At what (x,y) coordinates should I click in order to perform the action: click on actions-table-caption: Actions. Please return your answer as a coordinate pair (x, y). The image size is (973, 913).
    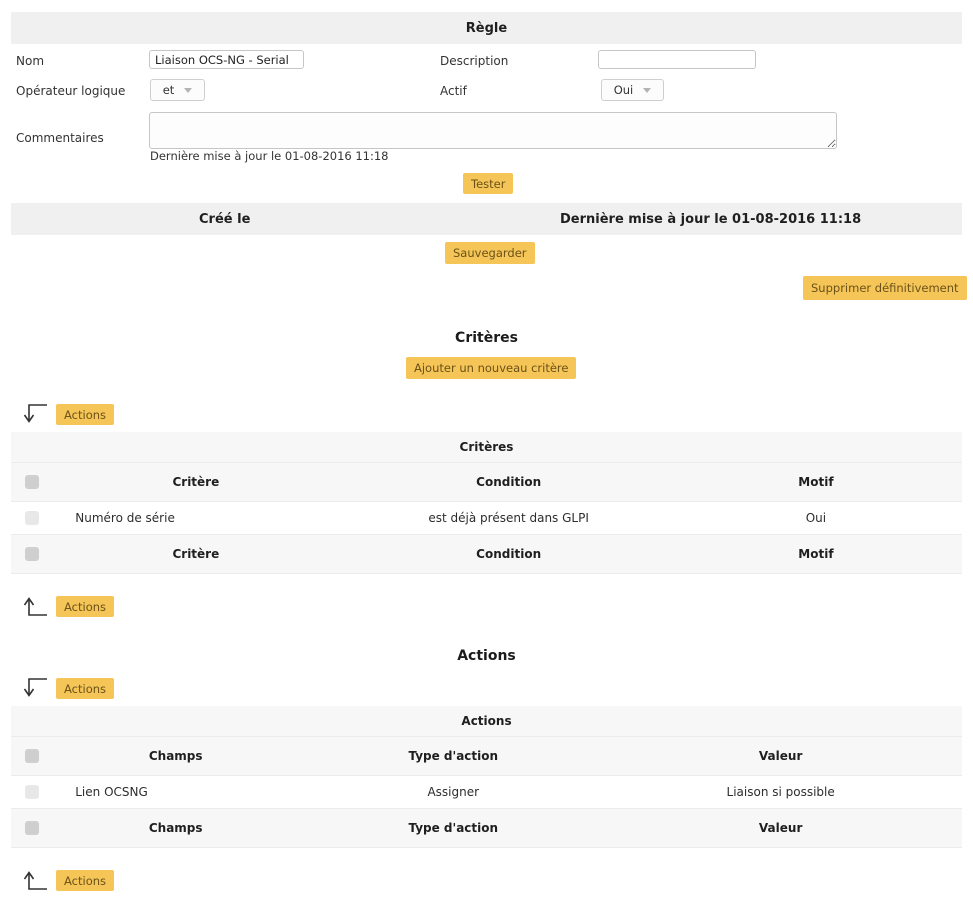
    Looking at the image, I should click on (486, 721).